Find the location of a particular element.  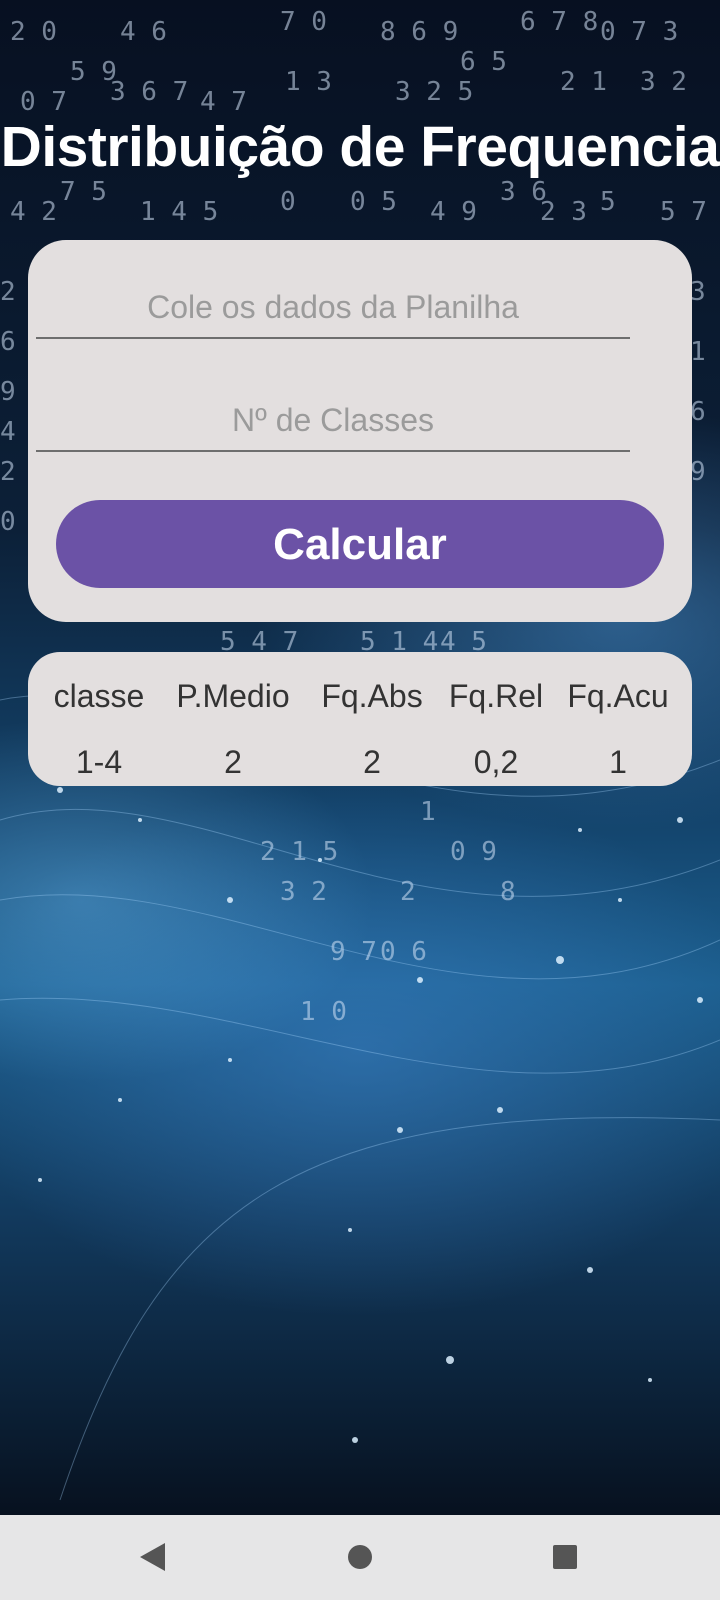

svg-text: 2 1 is located at coordinates (583, 82).